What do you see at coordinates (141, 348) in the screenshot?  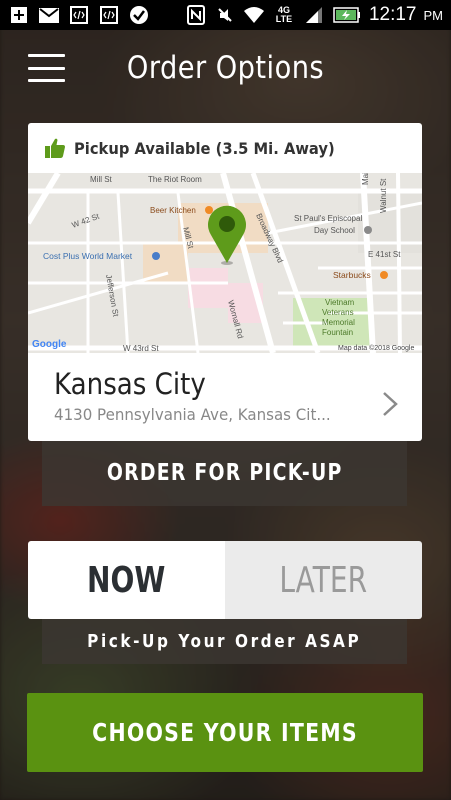 I see `map-label: W 43rd St` at bounding box center [141, 348].